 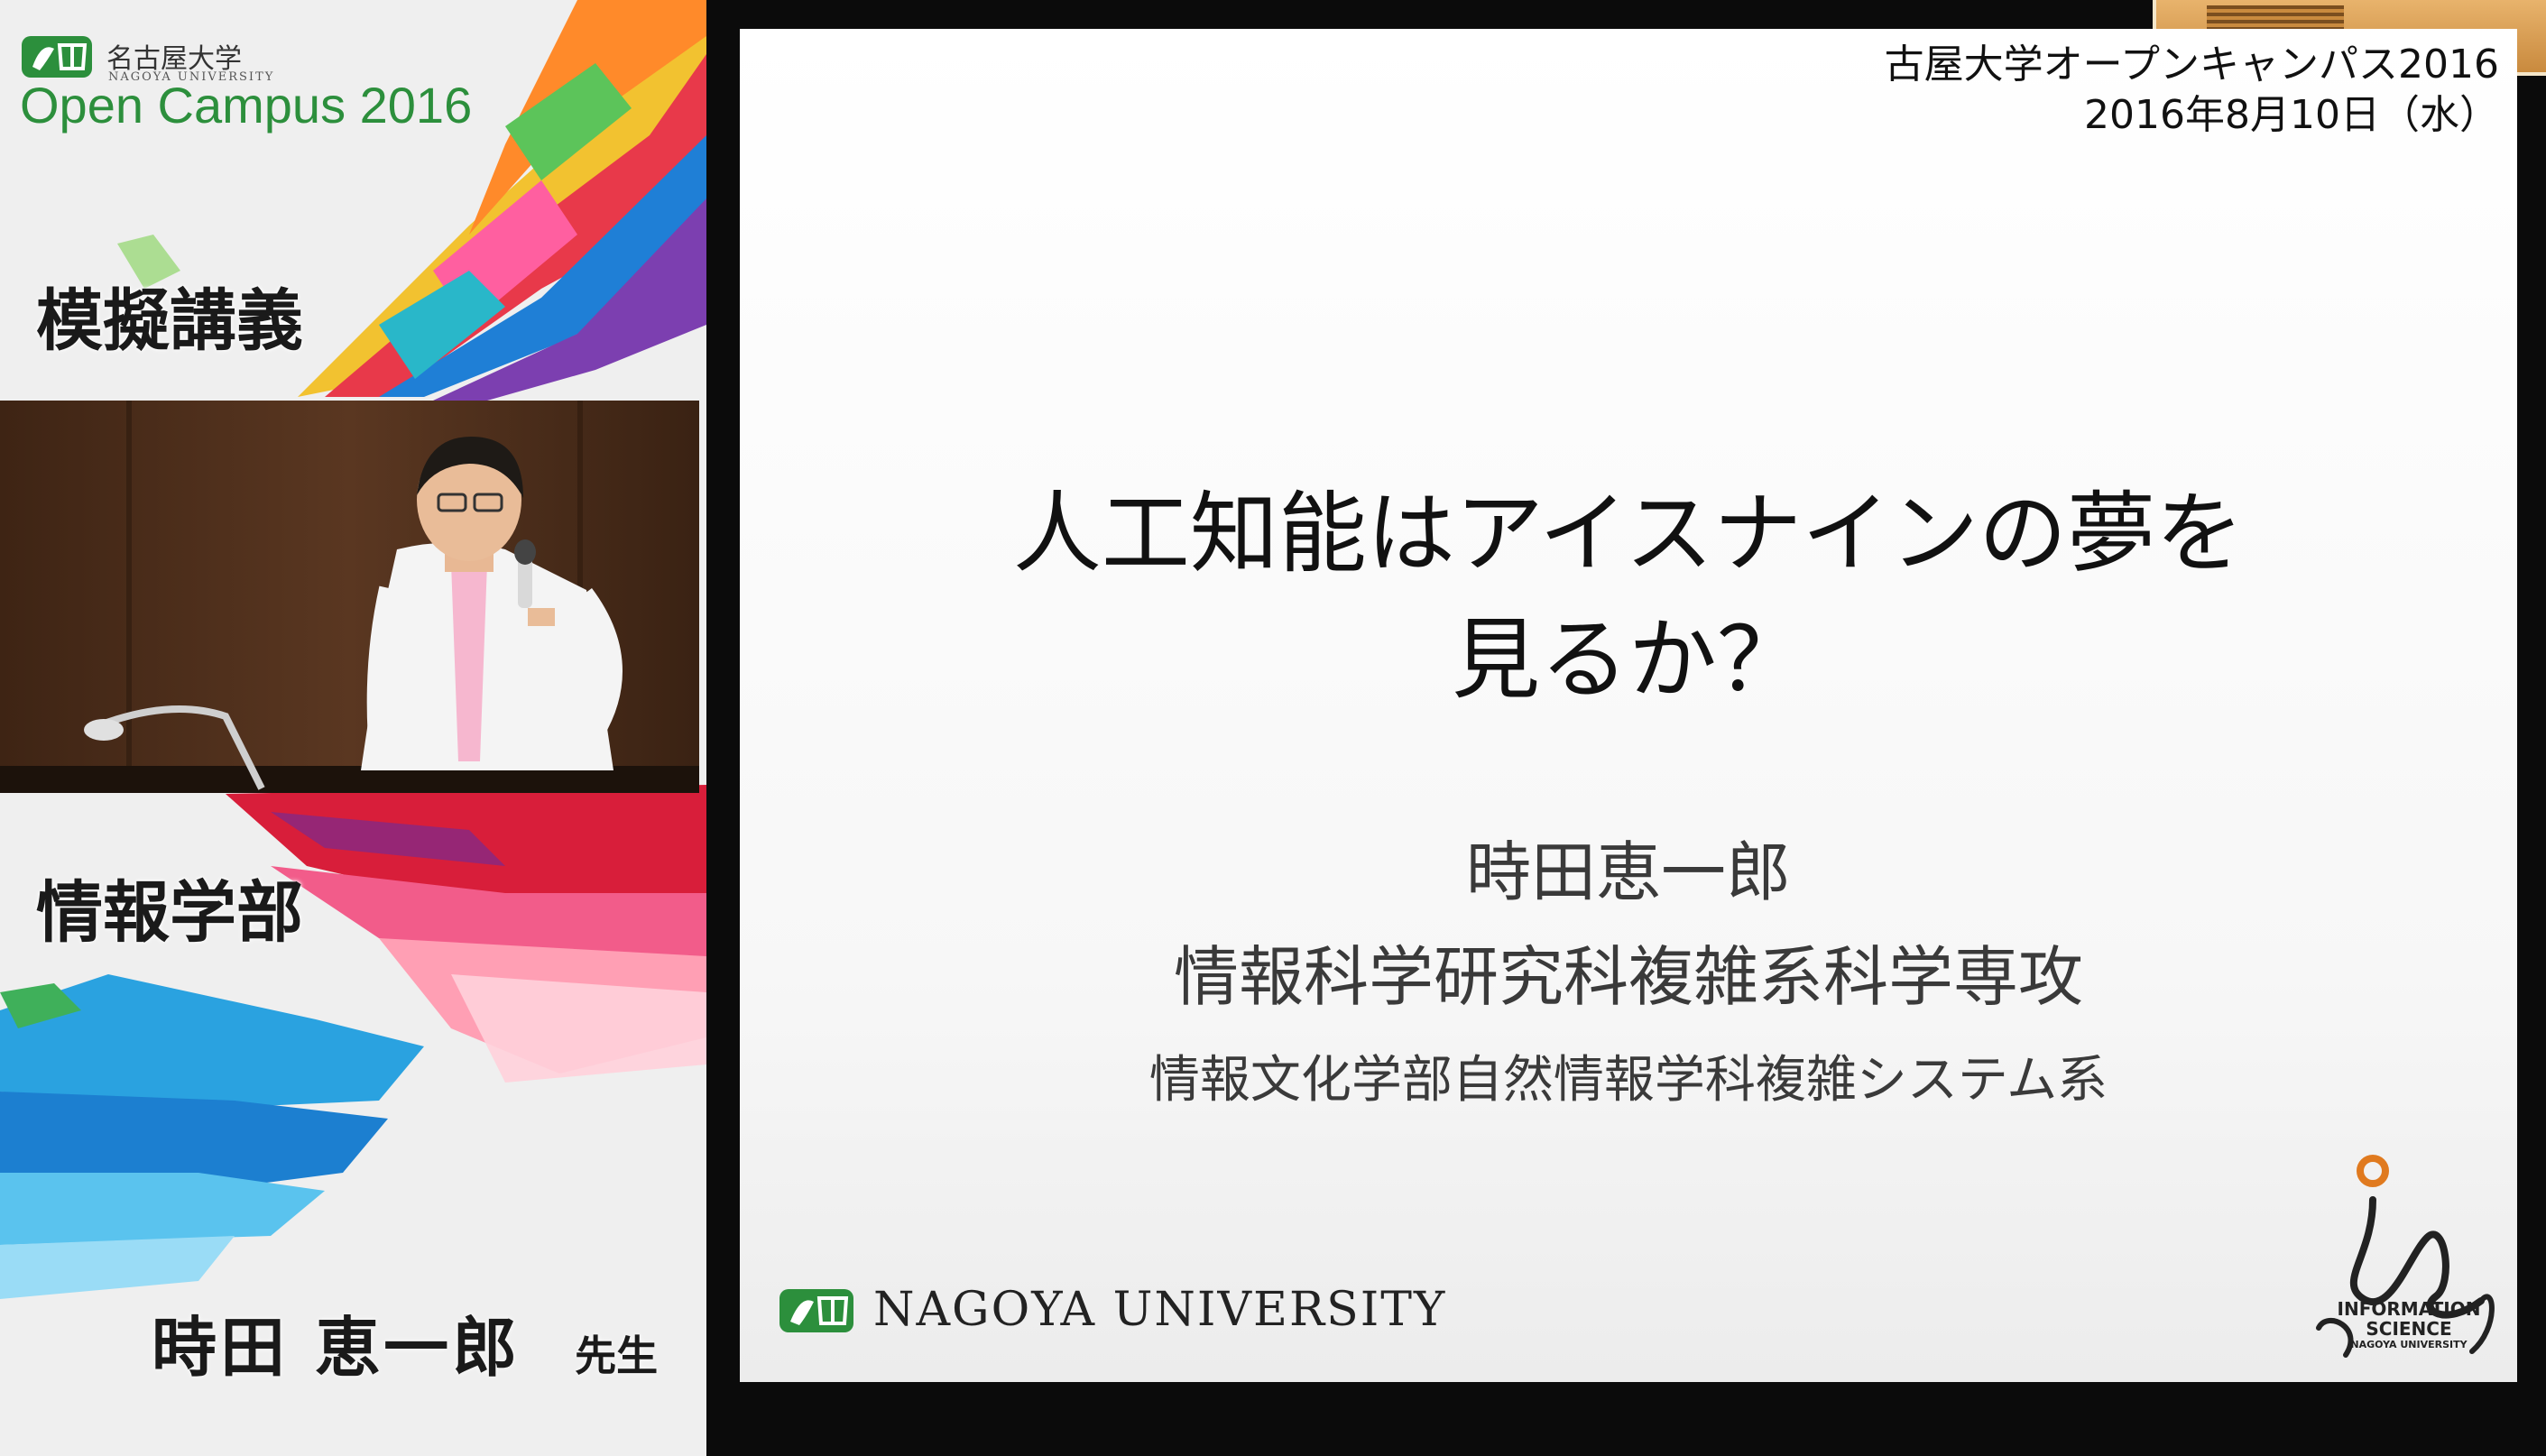 What do you see at coordinates (169, 321) in the screenshot?
I see `session-label: 模擬講義` at bounding box center [169, 321].